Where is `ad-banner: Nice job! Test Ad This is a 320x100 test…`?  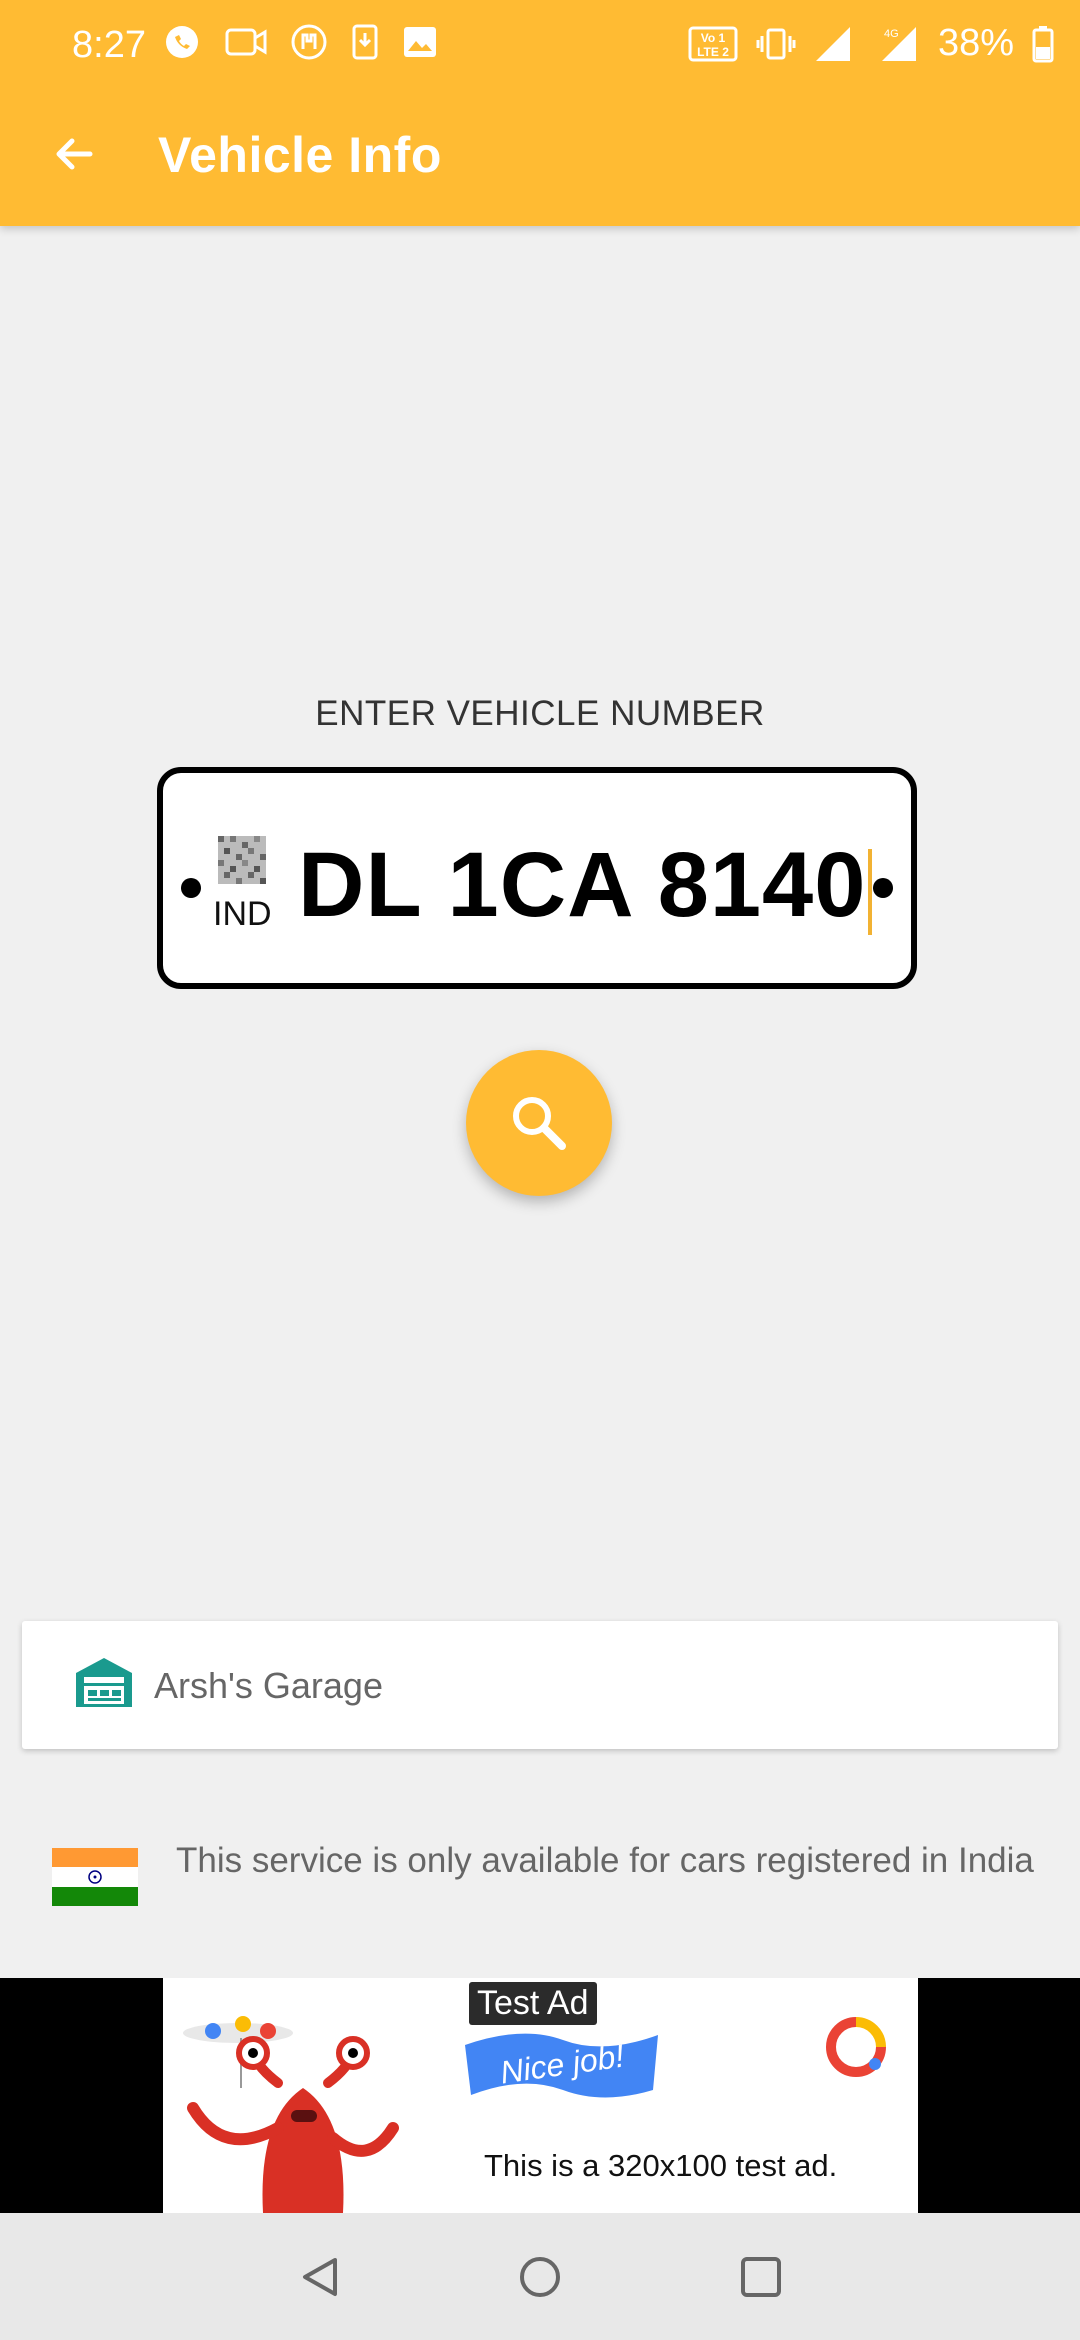
ad-banner: Nice job! Test Ad This is a 320x100 test… is located at coordinates (540, 2095).